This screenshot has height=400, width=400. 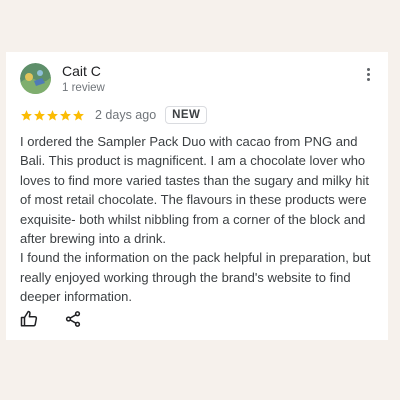 I want to click on reviewer-review-count: 1 review, so click(x=83, y=88).